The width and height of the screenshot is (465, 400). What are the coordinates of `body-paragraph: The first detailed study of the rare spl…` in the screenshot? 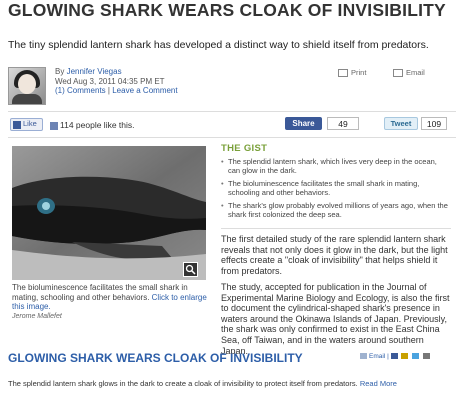 It's located at (334, 255).